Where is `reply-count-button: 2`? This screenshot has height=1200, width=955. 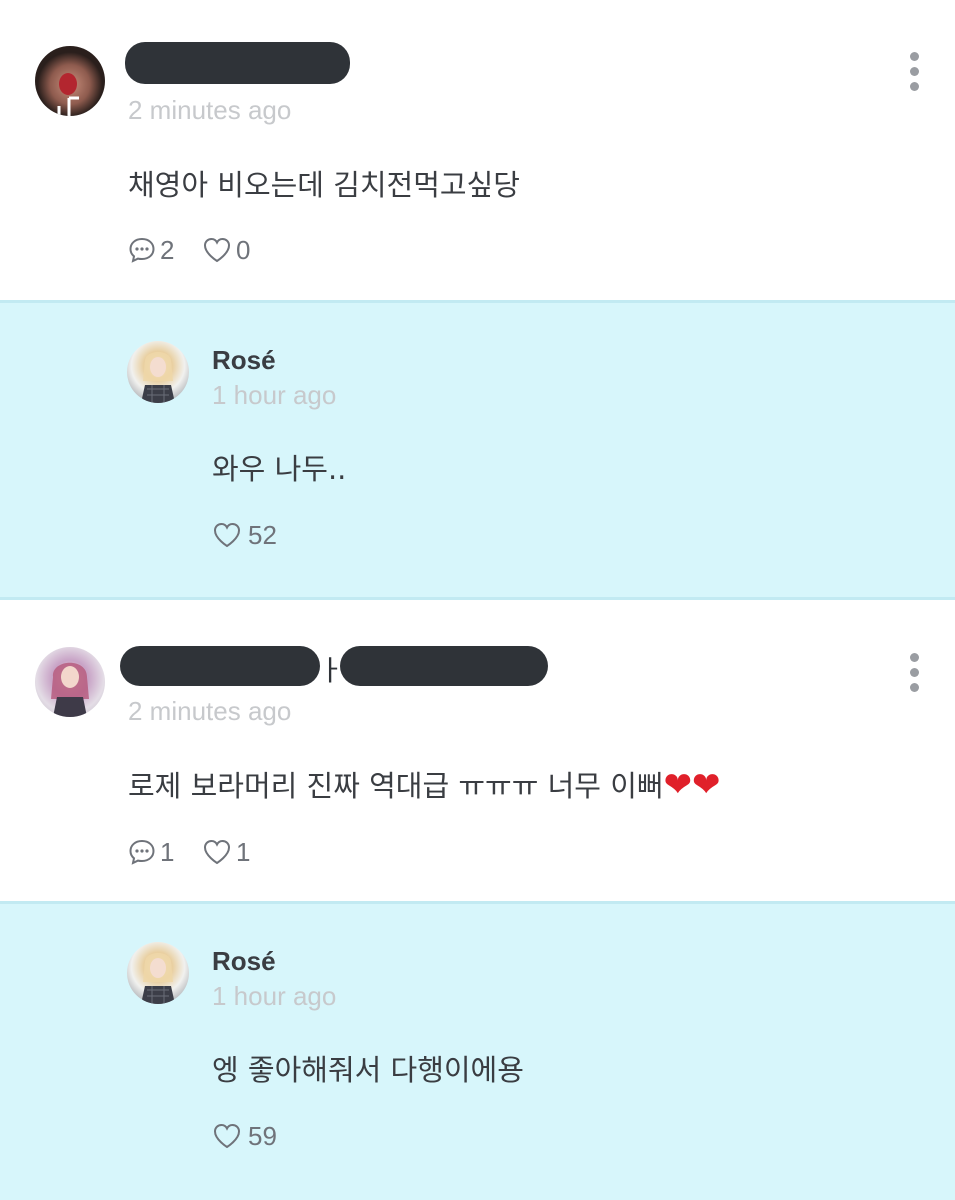 reply-count-button: 2 is located at coordinates (155, 250).